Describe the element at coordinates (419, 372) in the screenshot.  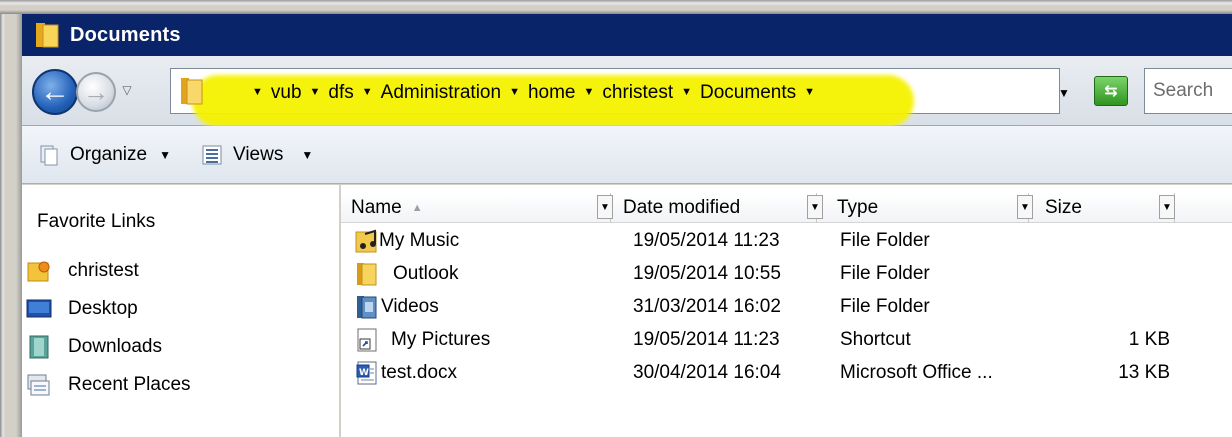
I see `file-name: test.docx` at that location.